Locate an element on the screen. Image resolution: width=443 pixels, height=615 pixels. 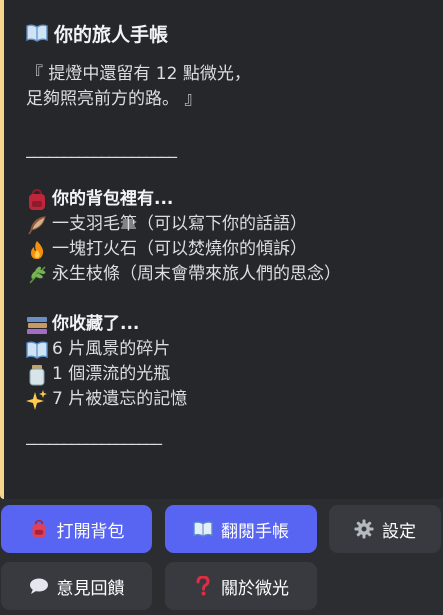
feedback-label: 意見回饋 is located at coordinates (90, 588).